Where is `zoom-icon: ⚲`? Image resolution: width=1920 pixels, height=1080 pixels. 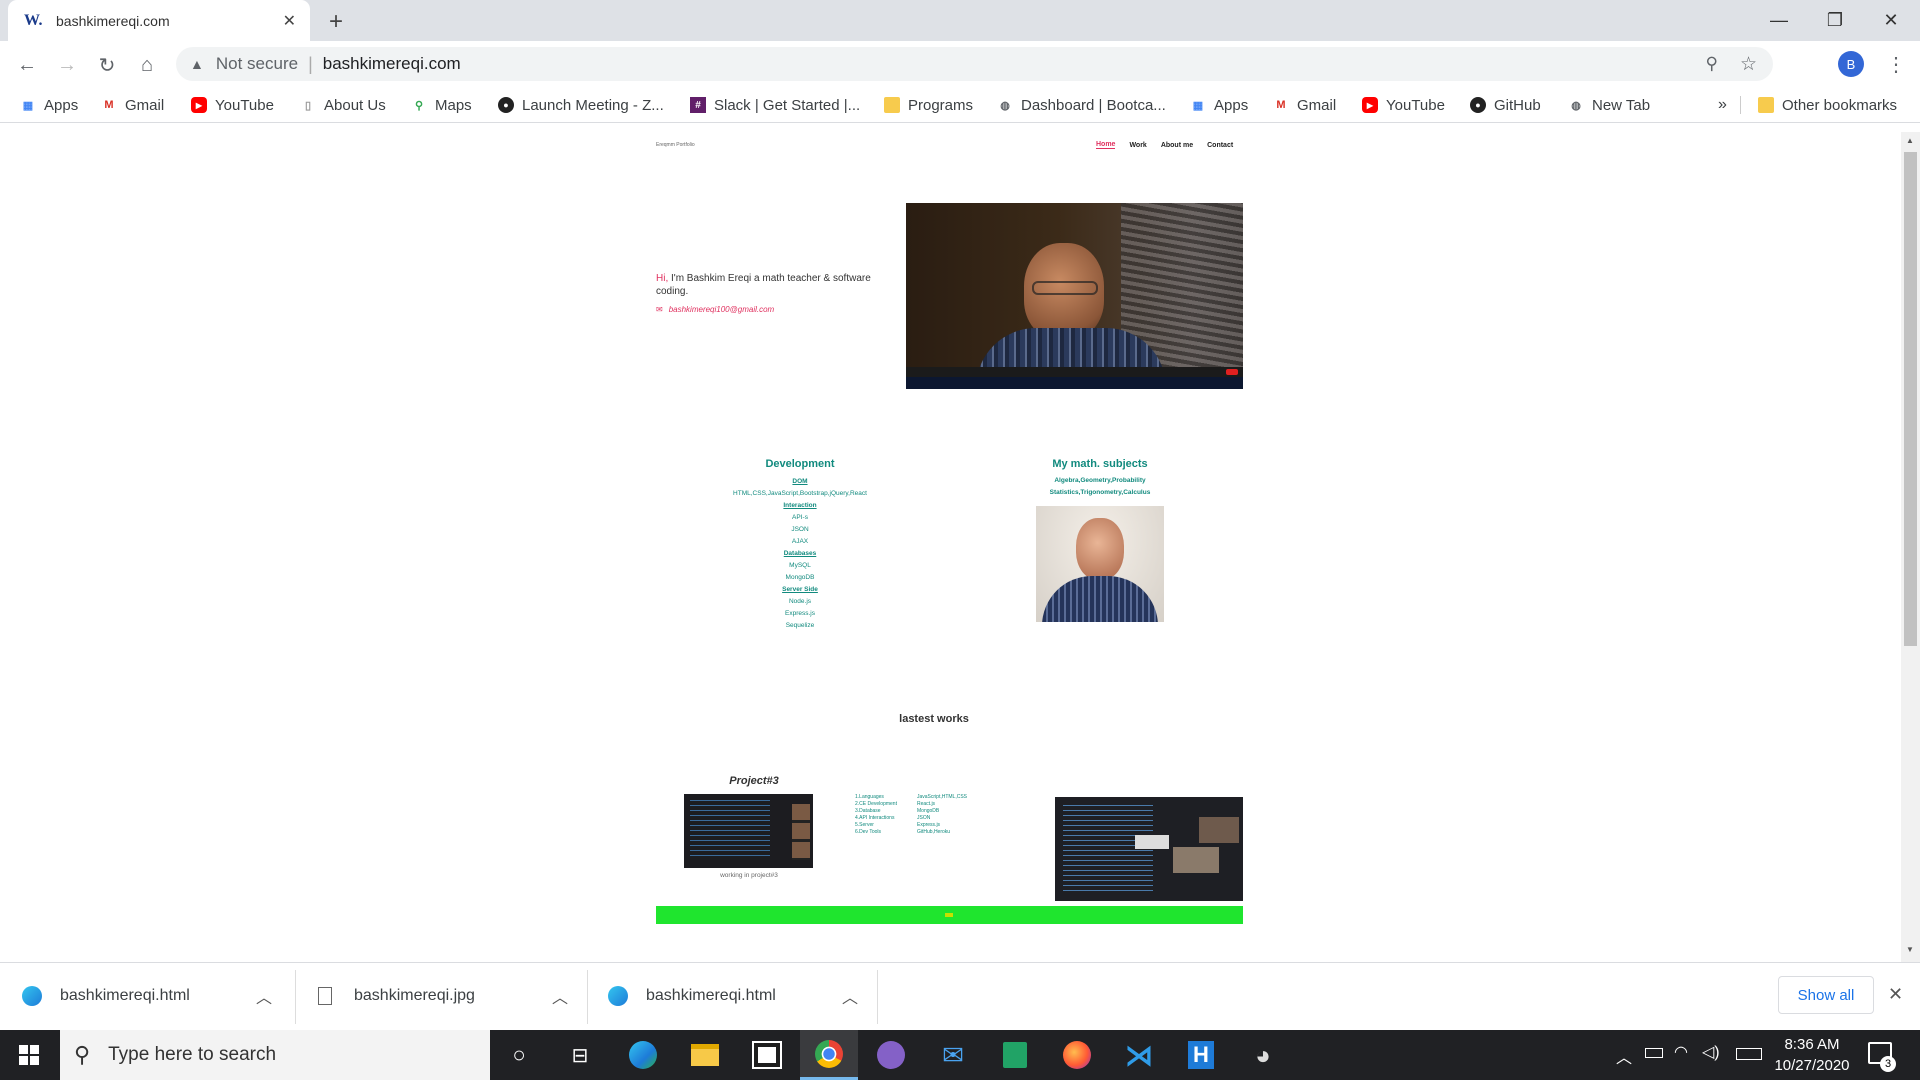
zoom-icon: ⚲ is located at coordinates (1712, 64).